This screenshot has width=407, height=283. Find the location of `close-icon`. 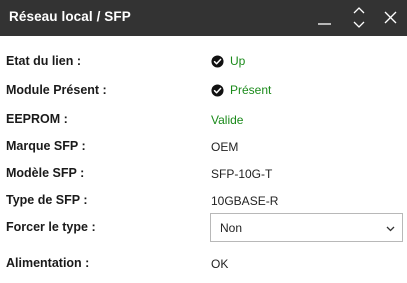

close-icon is located at coordinates (390, 17).